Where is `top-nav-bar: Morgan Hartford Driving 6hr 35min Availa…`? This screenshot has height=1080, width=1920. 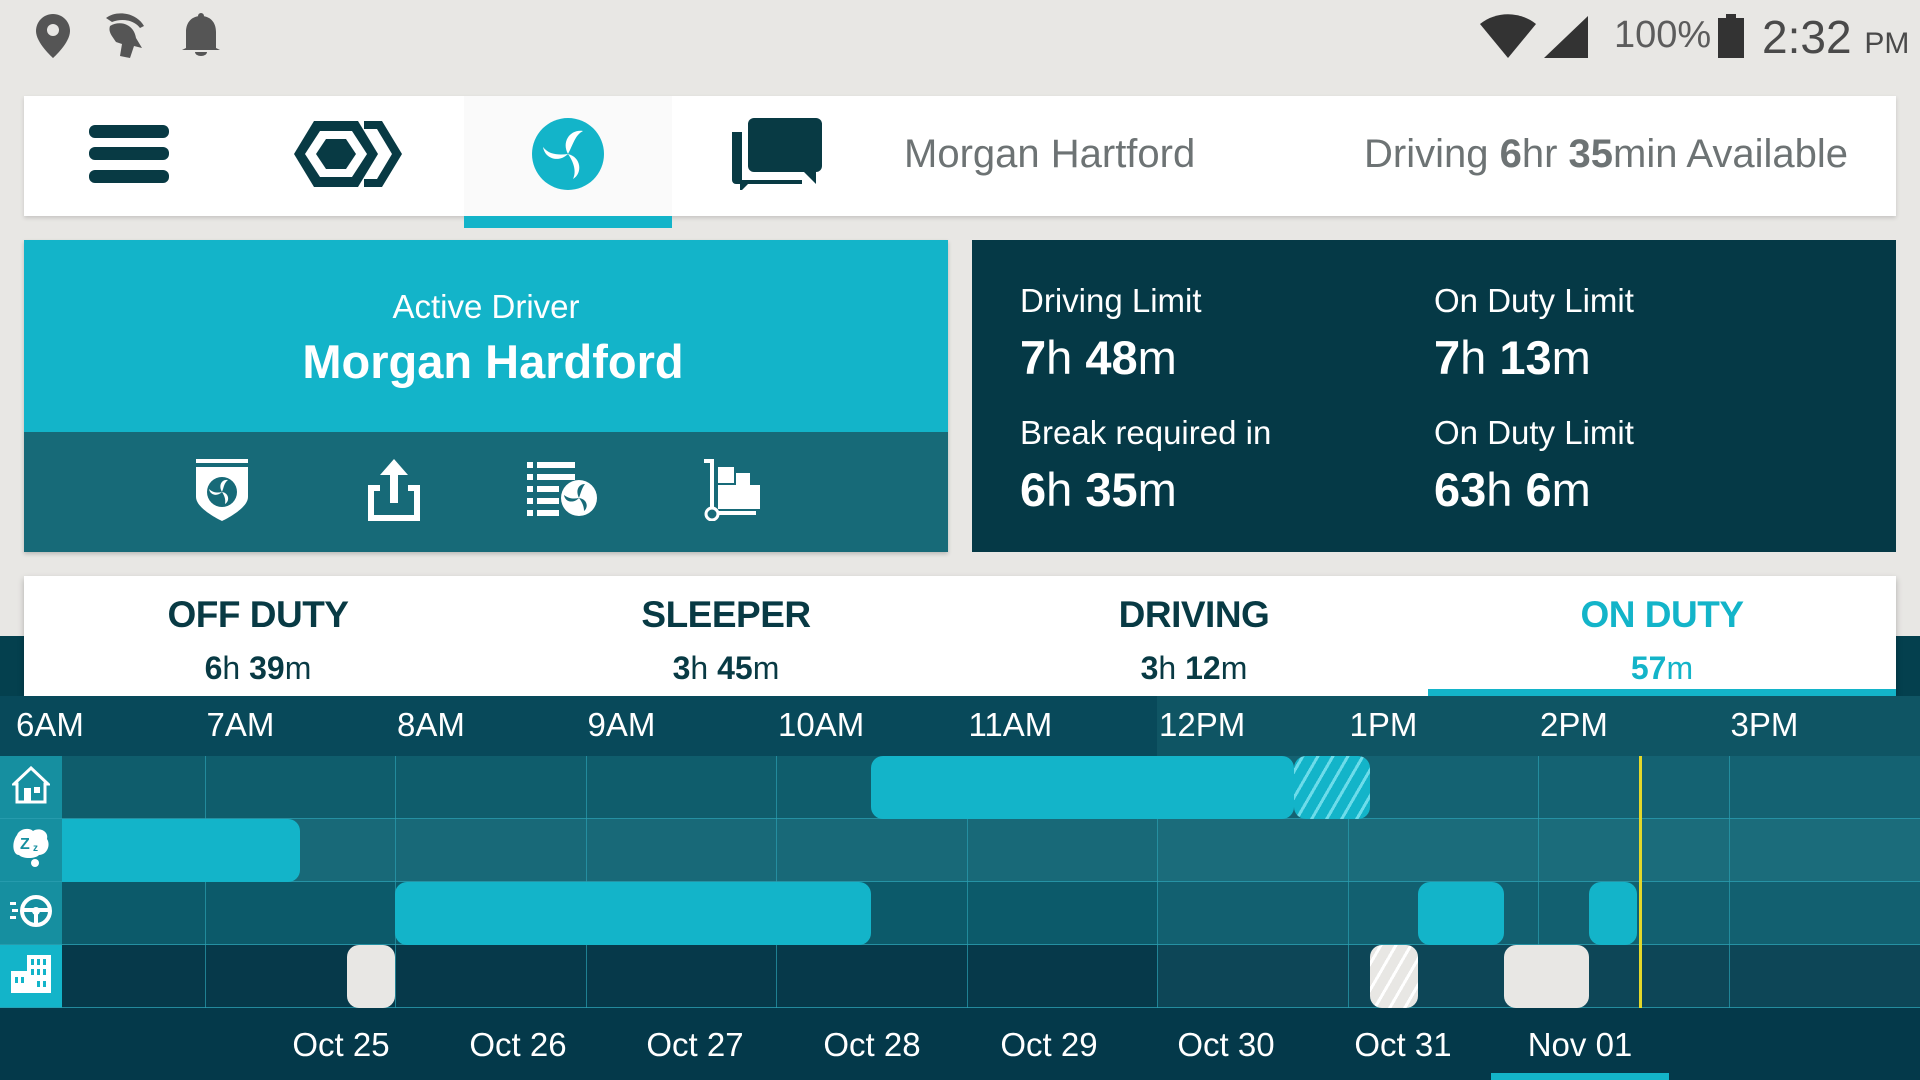
top-nav-bar: Morgan Hartford Driving 6hr 35min Availa… is located at coordinates (960, 162).